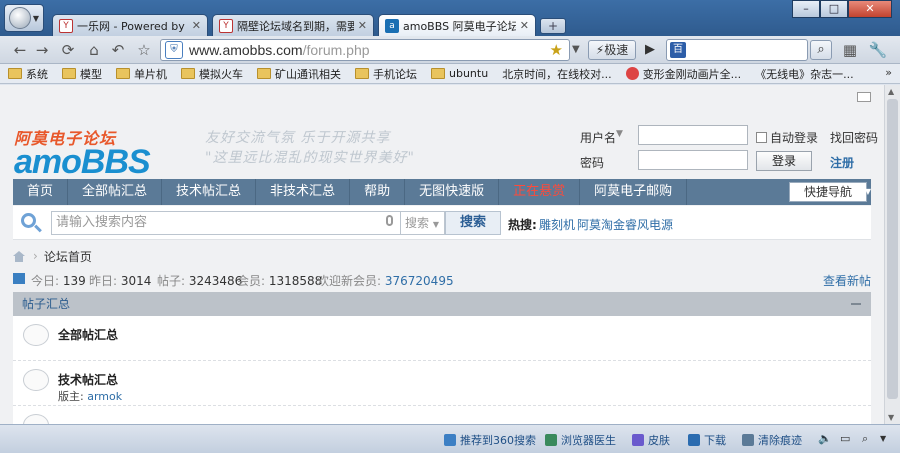 This screenshot has height=453, width=900. I want to click on username-label: 用户名, so click(598, 138).